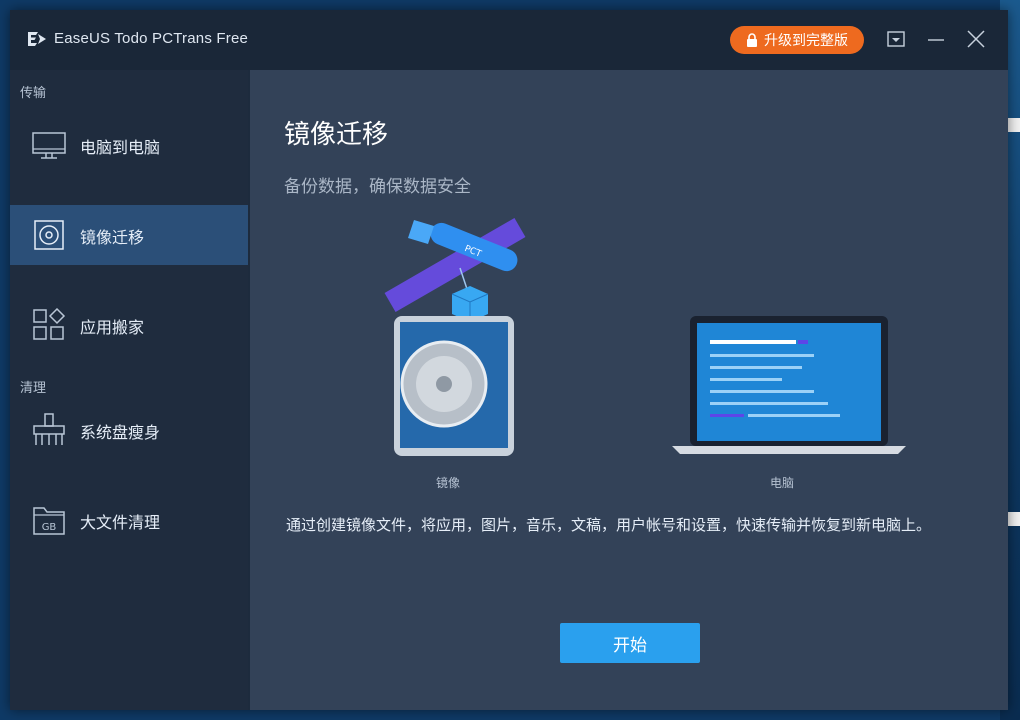 This screenshot has width=1020, height=720. I want to click on illustration-caption-pc: 电脑, so click(782, 483).